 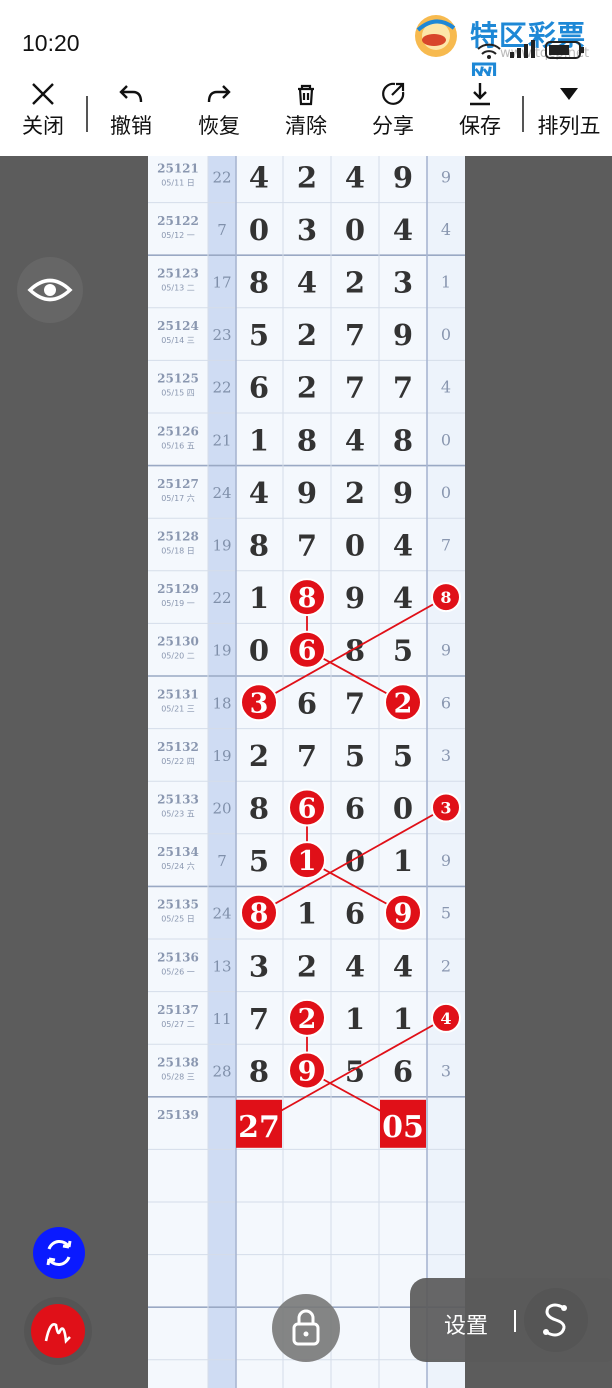 I want to click on row-period: 25124, so click(x=178, y=326).